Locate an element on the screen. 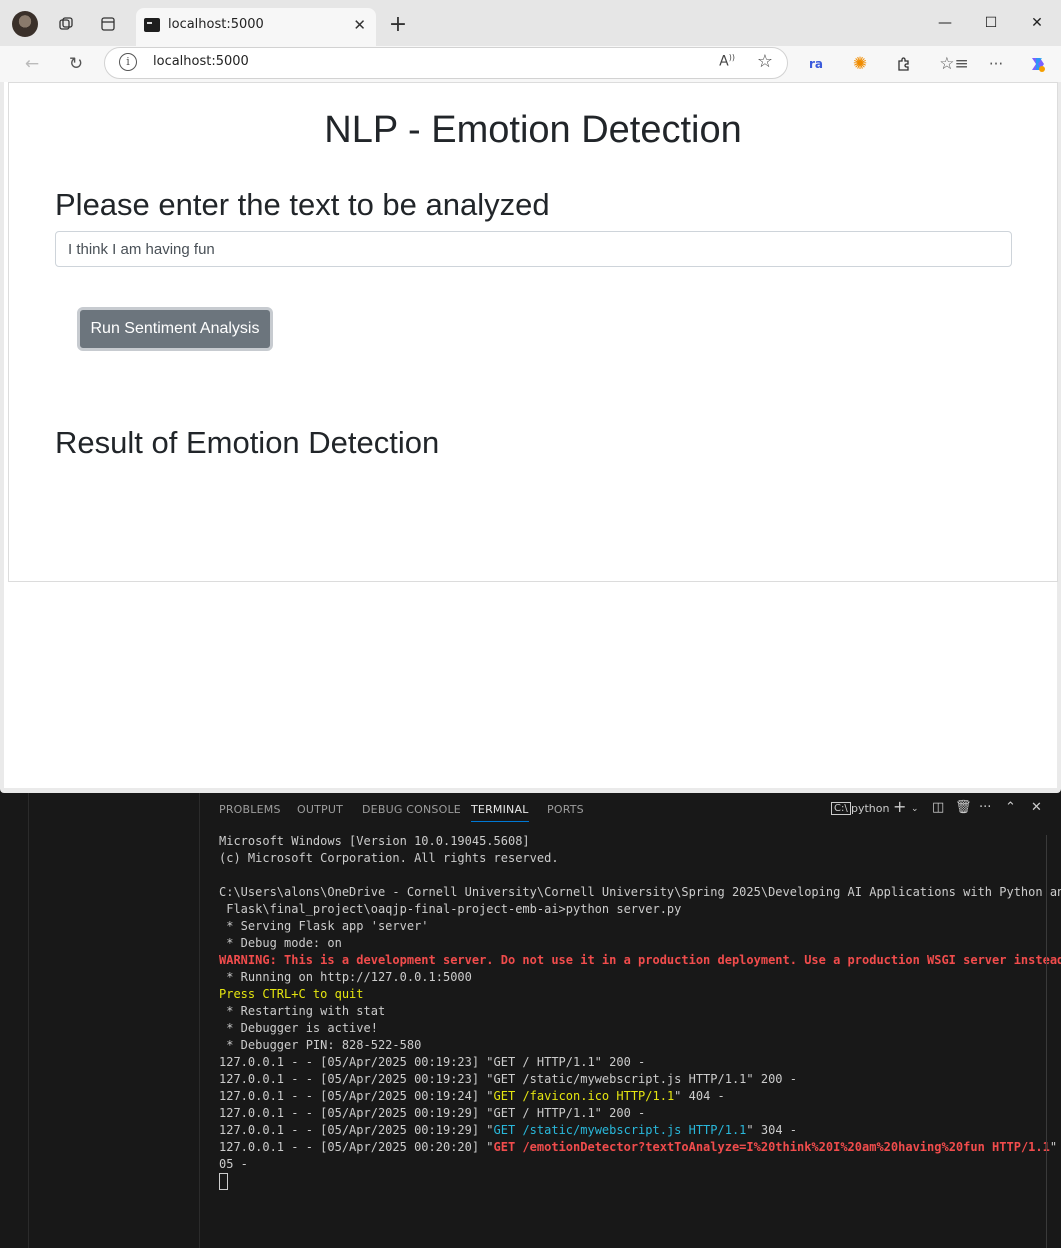 This screenshot has height=1248, width=1061. log-prefix: 127.0.0.1 - - [05/Apr/2025 00:19:29] " is located at coordinates (356, 1130).